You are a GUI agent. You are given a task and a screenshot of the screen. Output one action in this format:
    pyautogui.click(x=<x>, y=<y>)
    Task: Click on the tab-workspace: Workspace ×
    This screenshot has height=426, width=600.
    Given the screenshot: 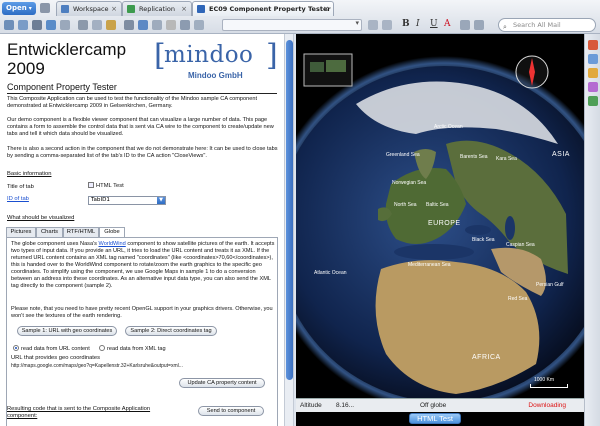 What is the action you would take?
    pyautogui.click(x=89, y=8)
    